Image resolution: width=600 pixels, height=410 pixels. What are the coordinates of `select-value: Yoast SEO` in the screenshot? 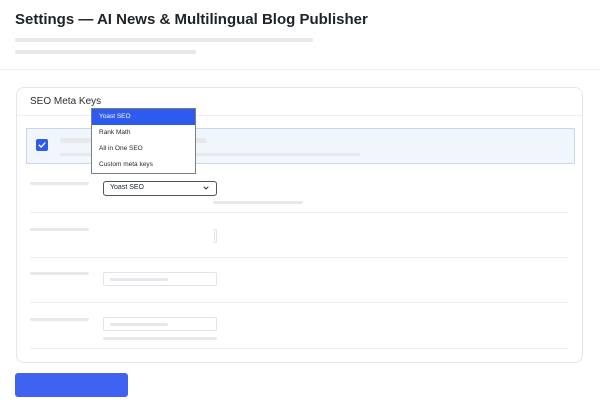 It's located at (127, 187).